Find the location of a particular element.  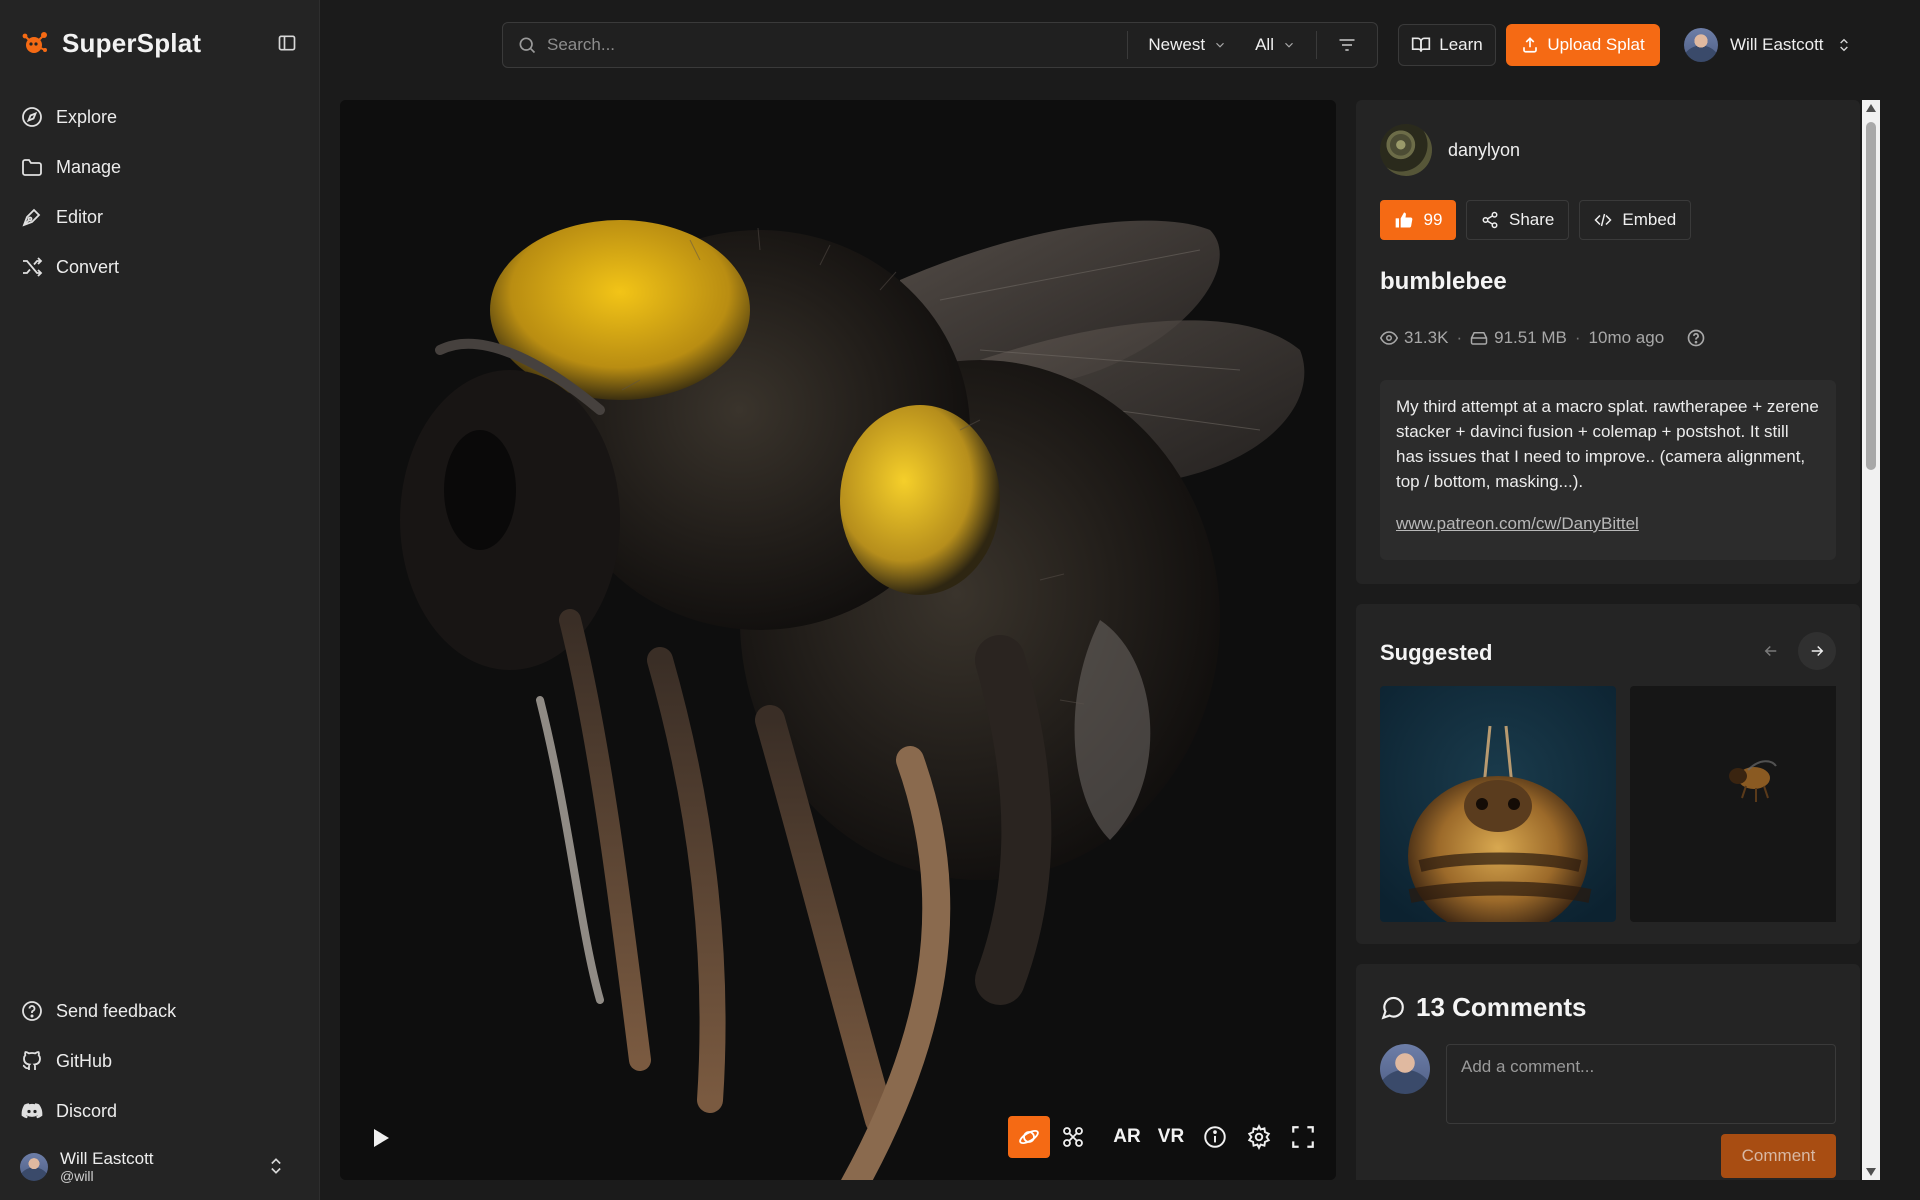

search-input is located at coordinates (837, 45).